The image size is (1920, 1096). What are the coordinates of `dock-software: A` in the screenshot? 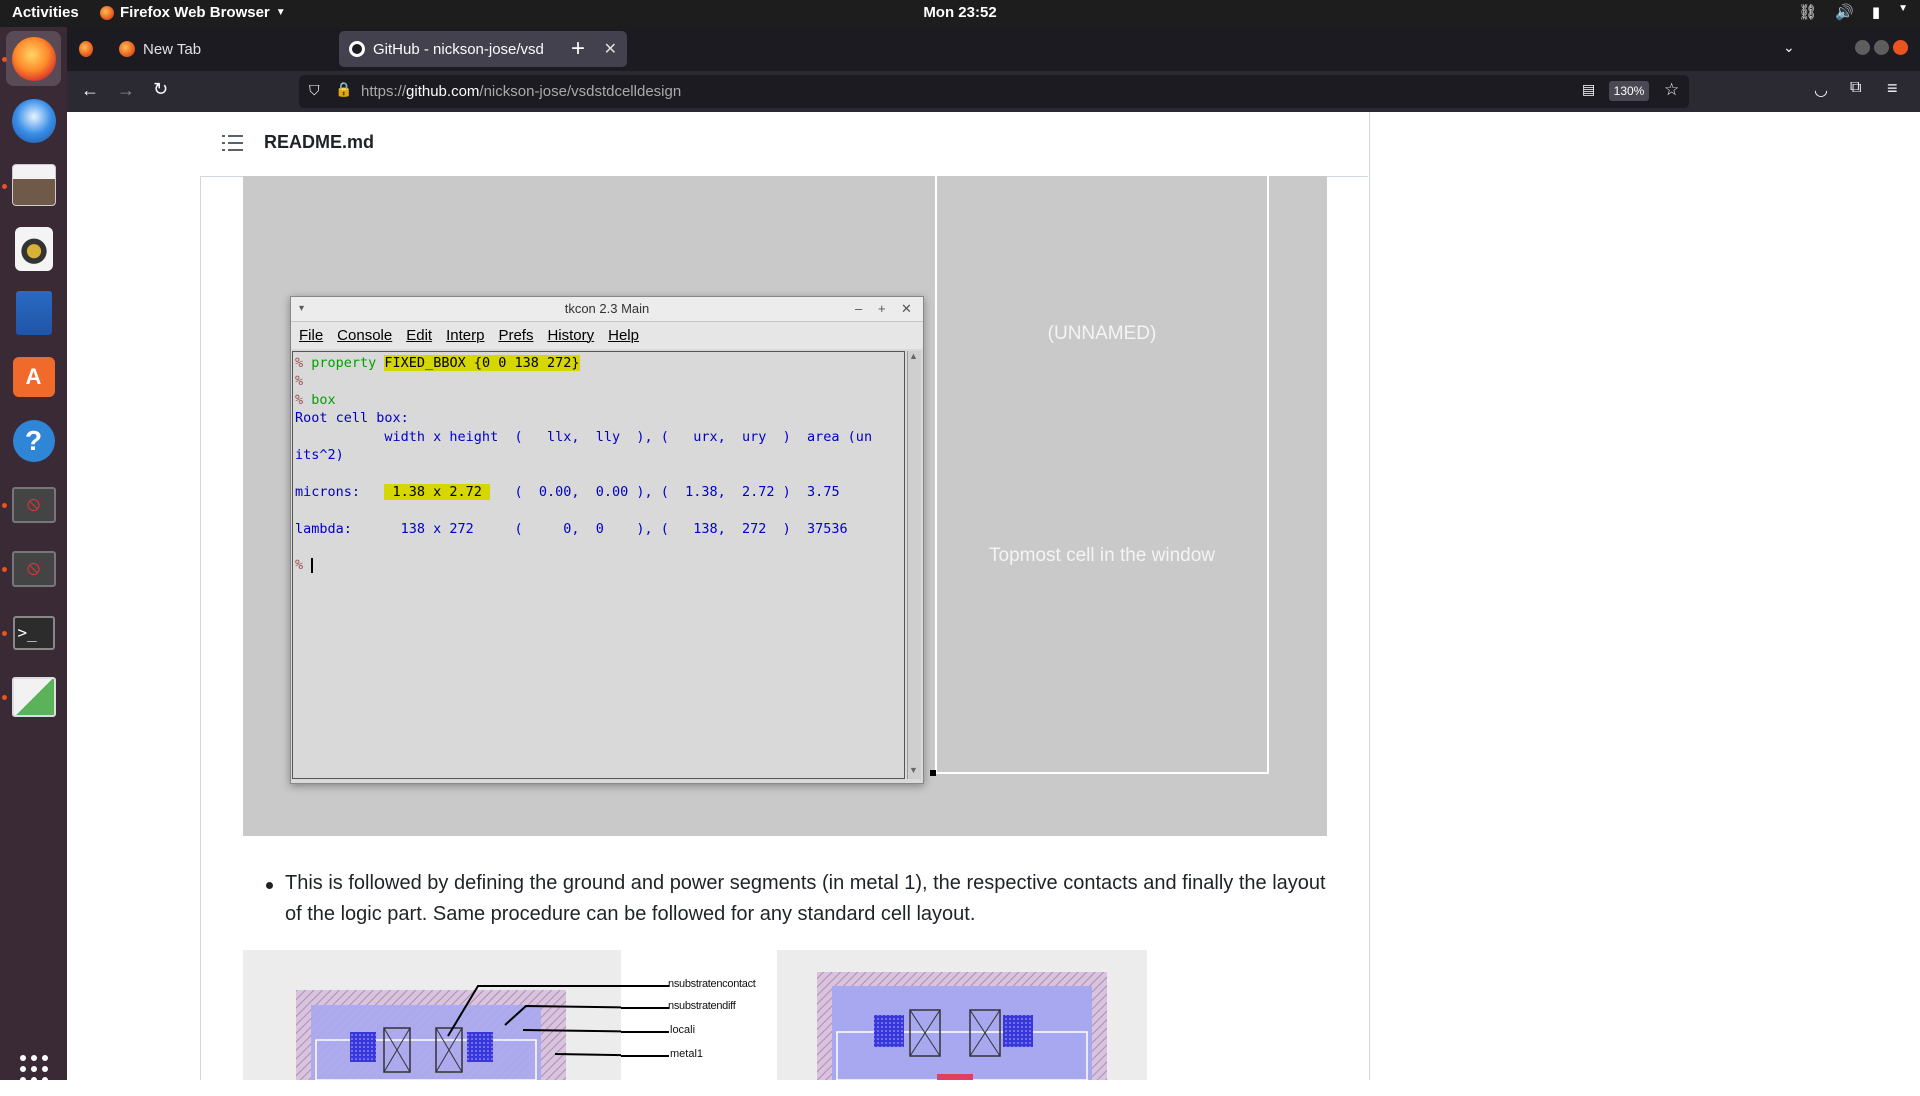 It's located at (33, 376).